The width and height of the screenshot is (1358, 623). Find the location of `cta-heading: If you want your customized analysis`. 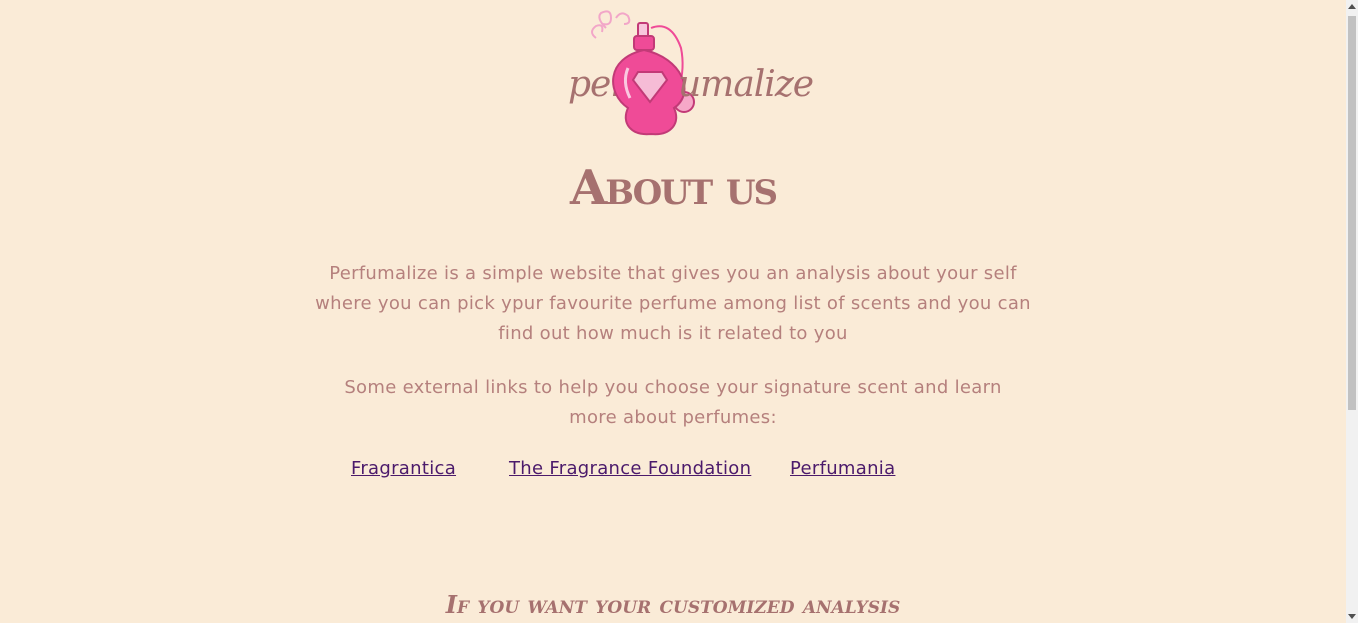

cta-heading: If you want your customized analysis is located at coordinates (673, 604).